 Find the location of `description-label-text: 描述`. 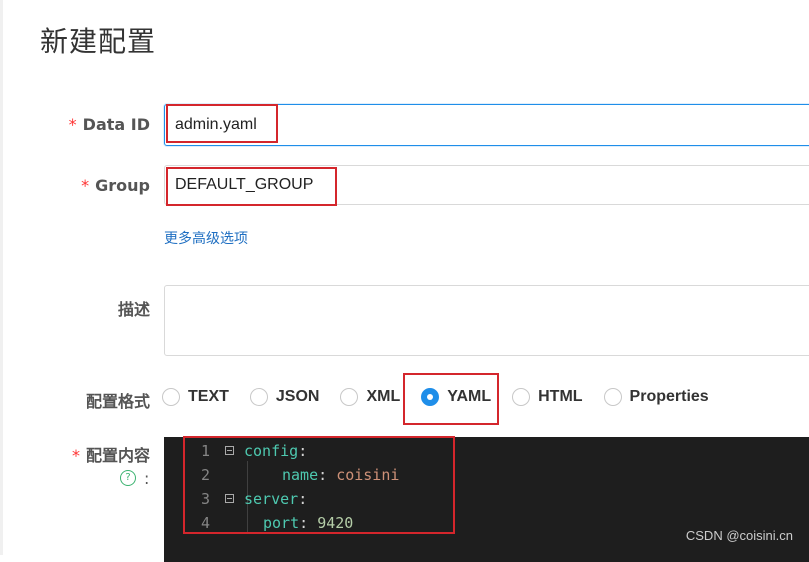

description-label-text: 描述 is located at coordinates (133, 309).